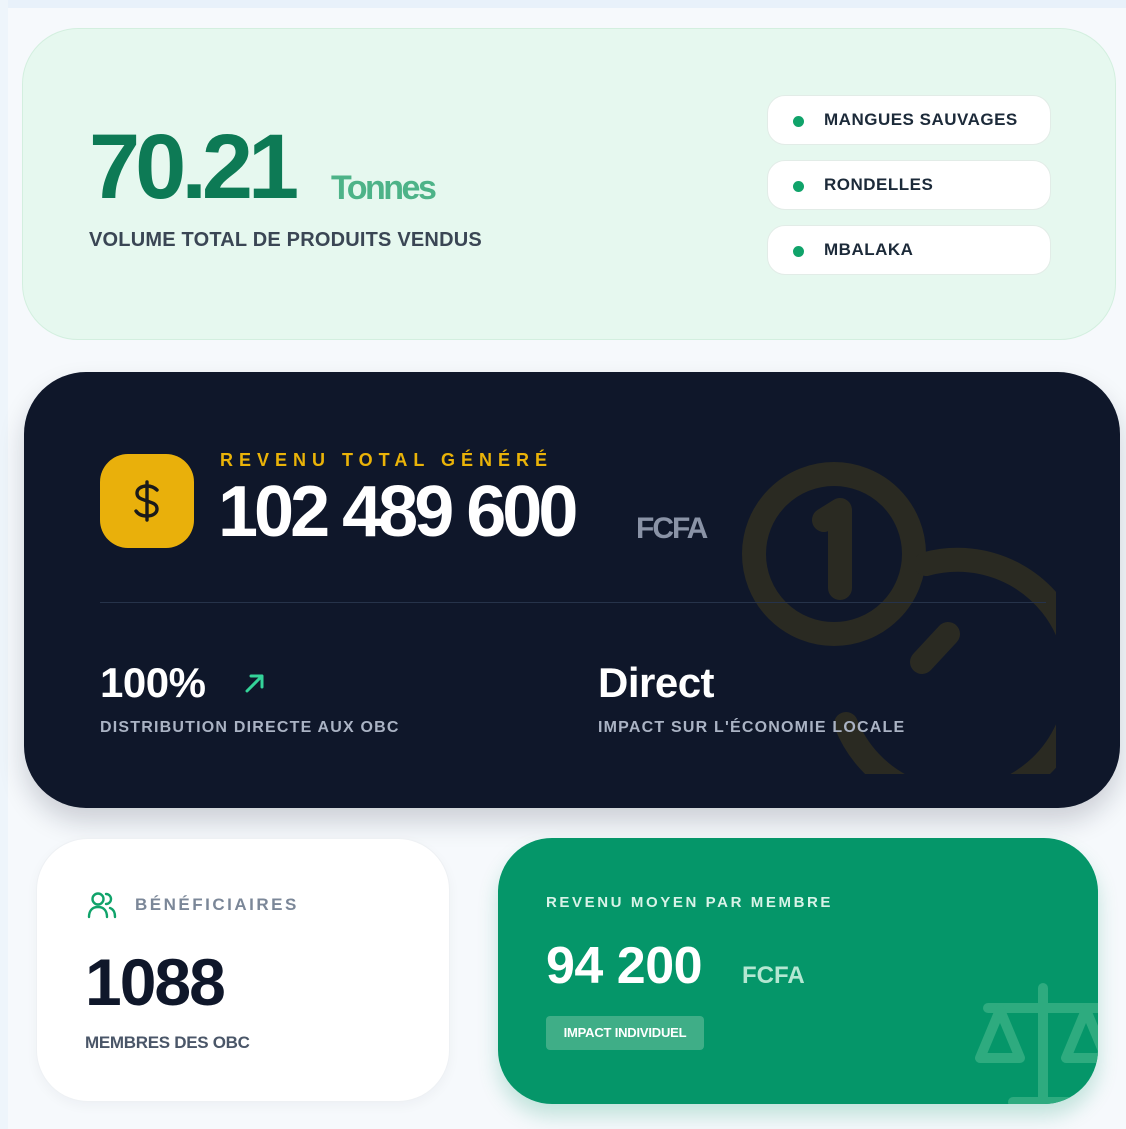 Image resolution: width=1126 pixels, height=1129 pixels. What do you see at coordinates (384, 188) in the screenshot?
I see `volume-unit: Tonnes` at bounding box center [384, 188].